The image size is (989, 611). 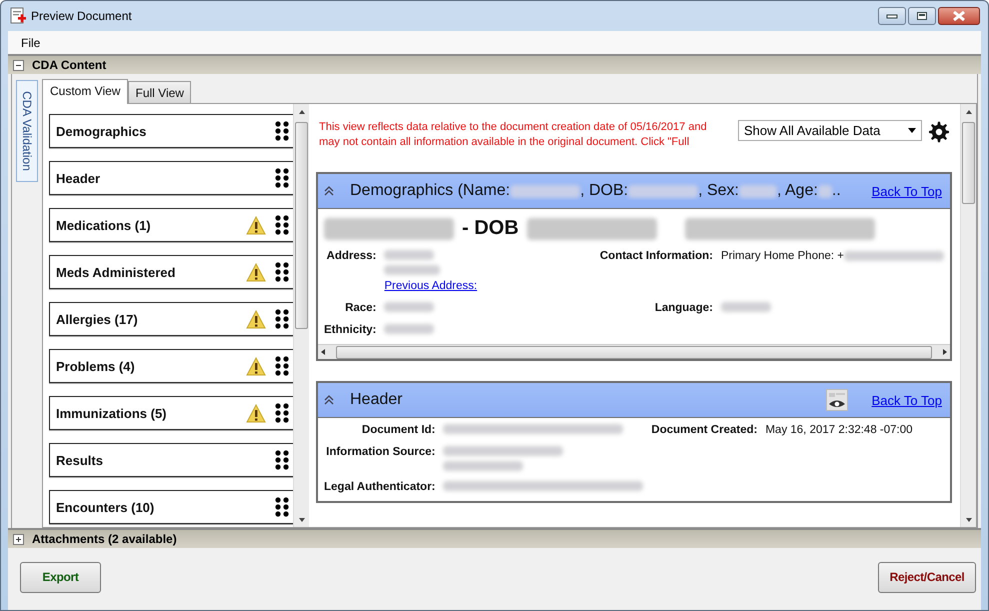 What do you see at coordinates (656, 256) in the screenshot?
I see `field-label: Contact Information:` at bounding box center [656, 256].